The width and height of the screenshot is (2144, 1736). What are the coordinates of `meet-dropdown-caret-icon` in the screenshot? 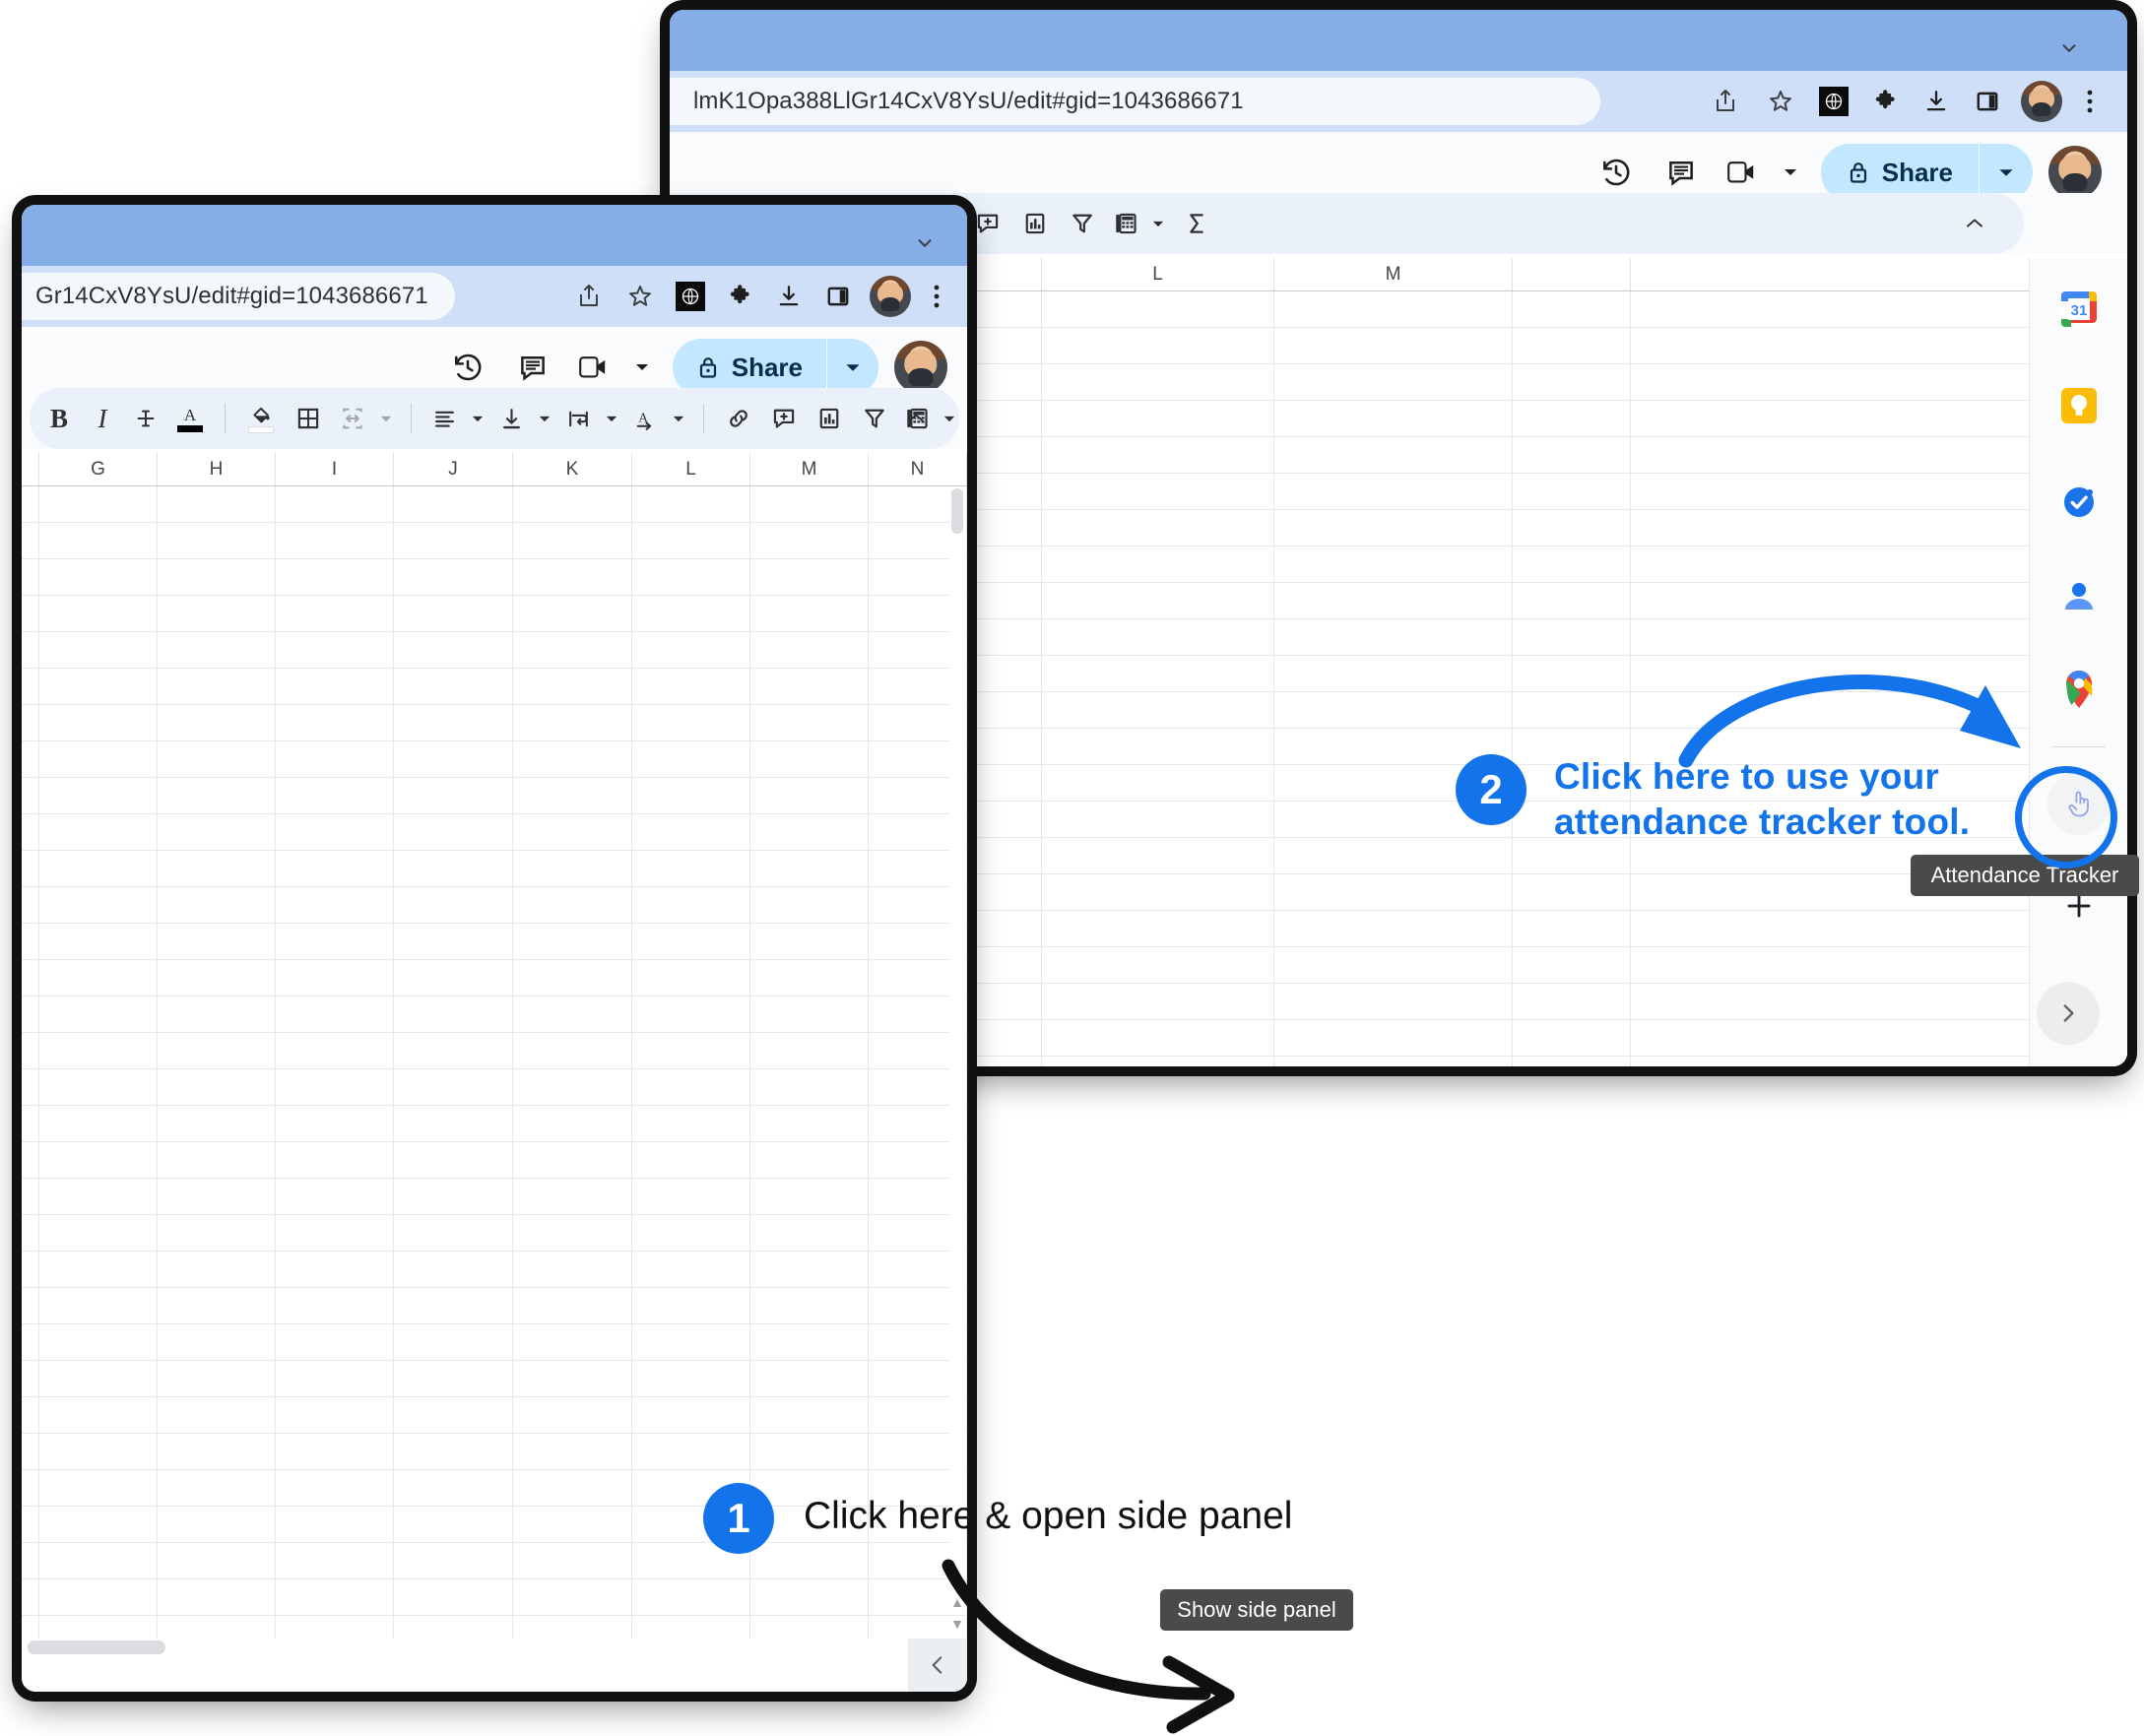 It's located at (642, 367).